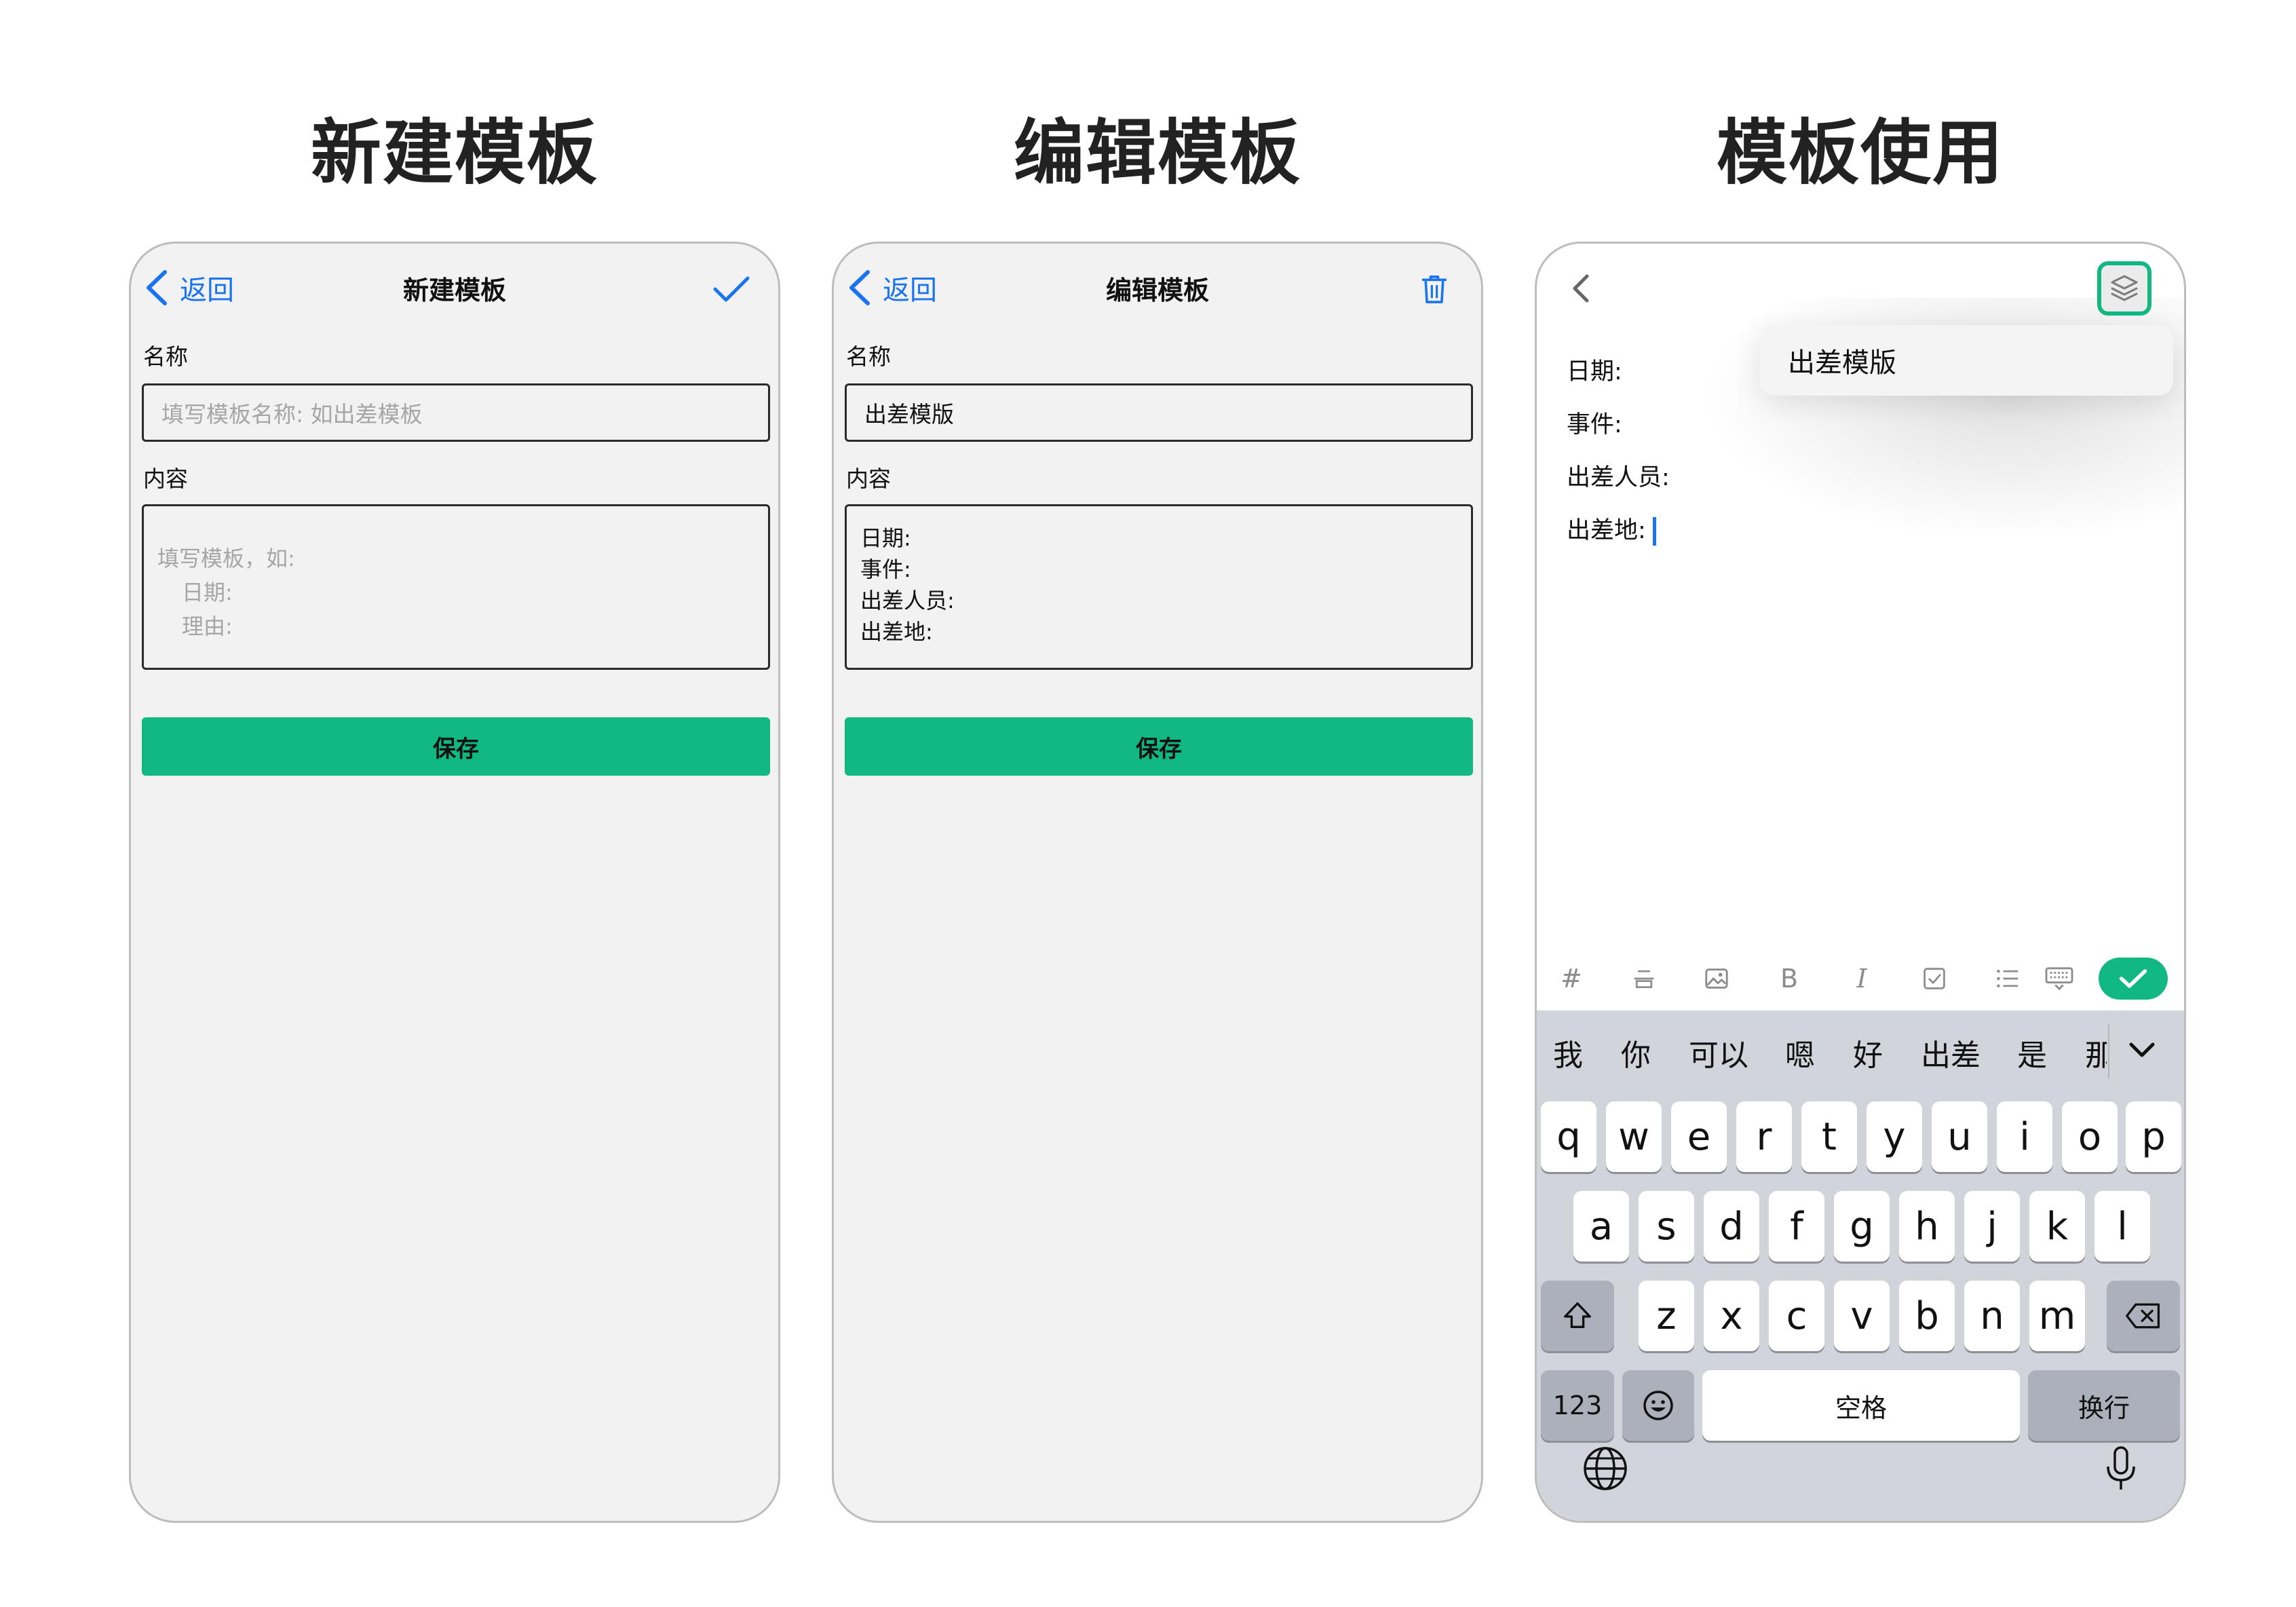 The image size is (2296, 1607). What do you see at coordinates (1800, 1052) in the screenshot?
I see `candidate-item: 嗯` at bounding box center [1800, 1052].